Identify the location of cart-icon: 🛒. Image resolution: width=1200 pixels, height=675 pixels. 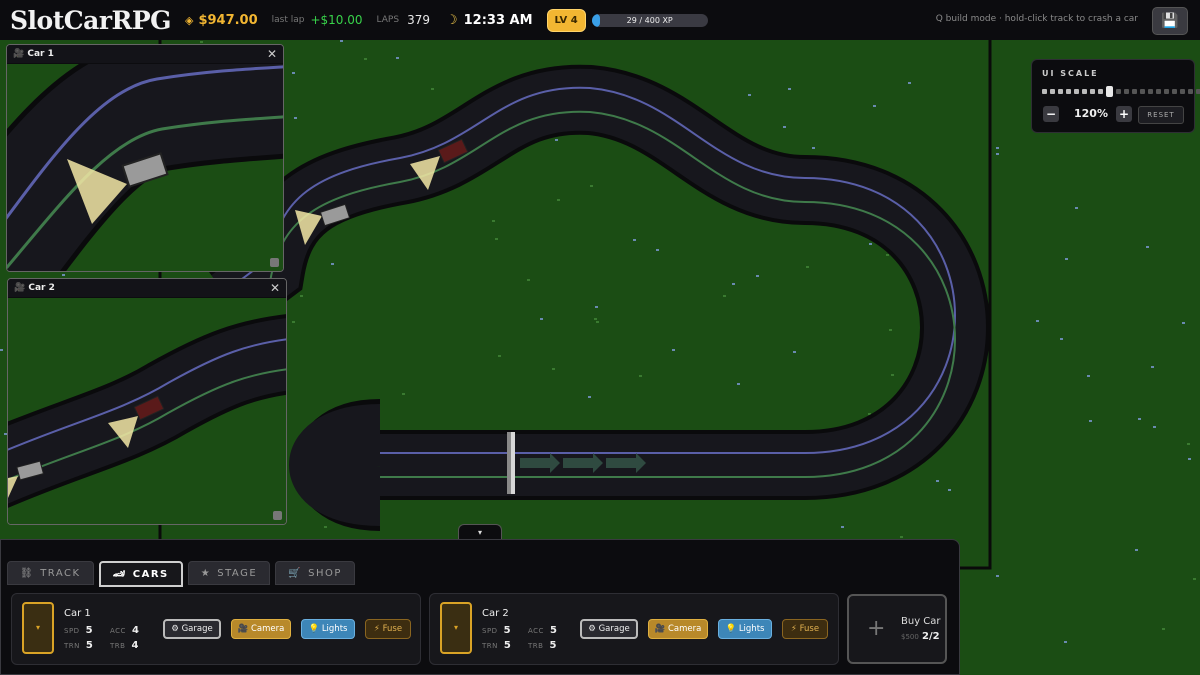
(295, 573).